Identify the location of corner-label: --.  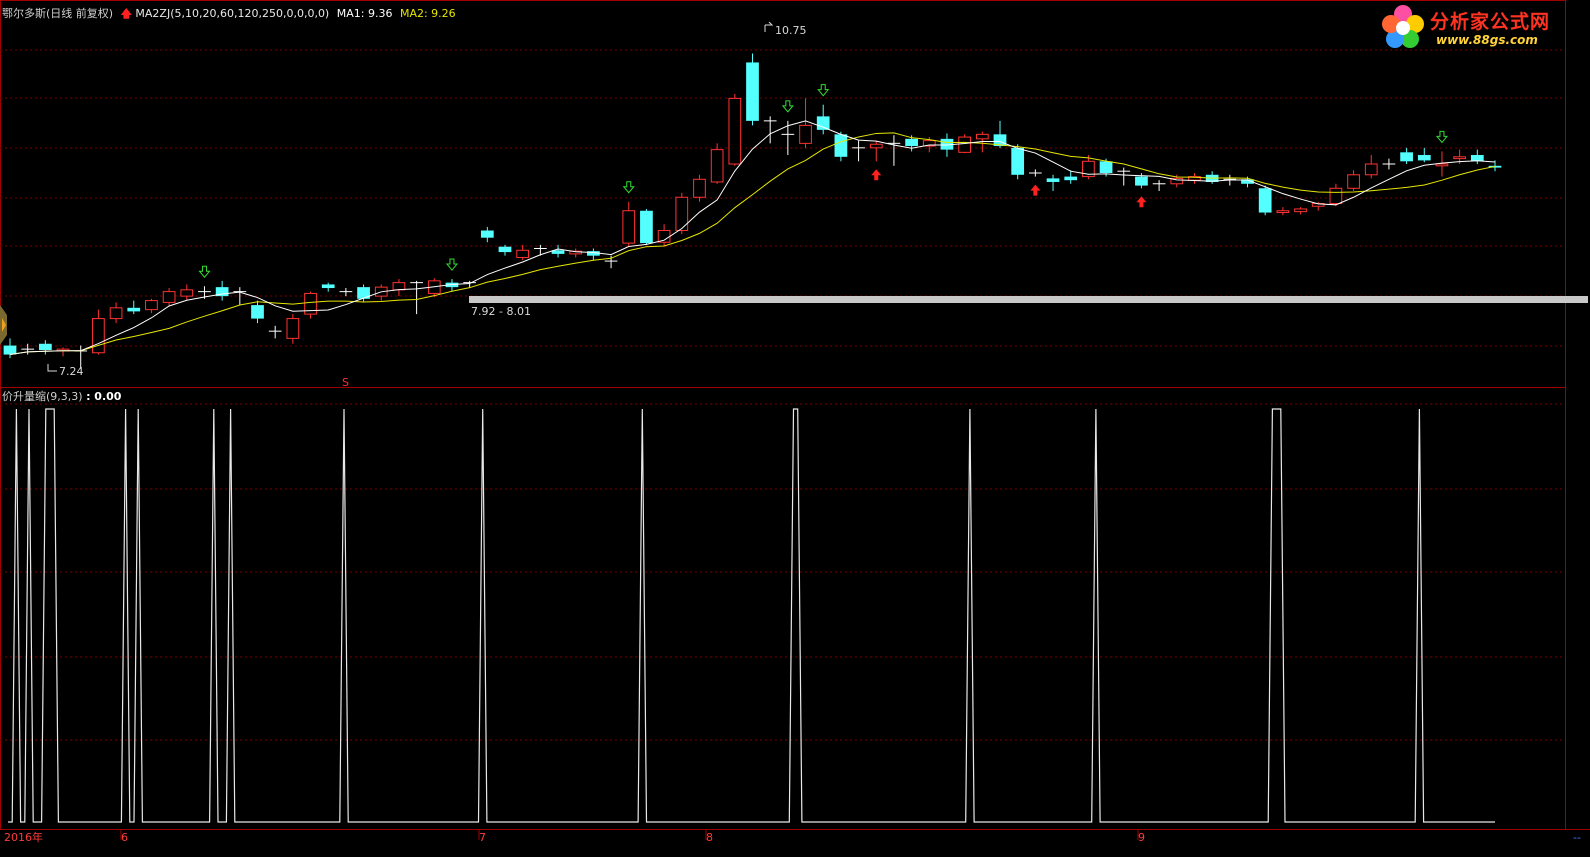
(1577, 837).